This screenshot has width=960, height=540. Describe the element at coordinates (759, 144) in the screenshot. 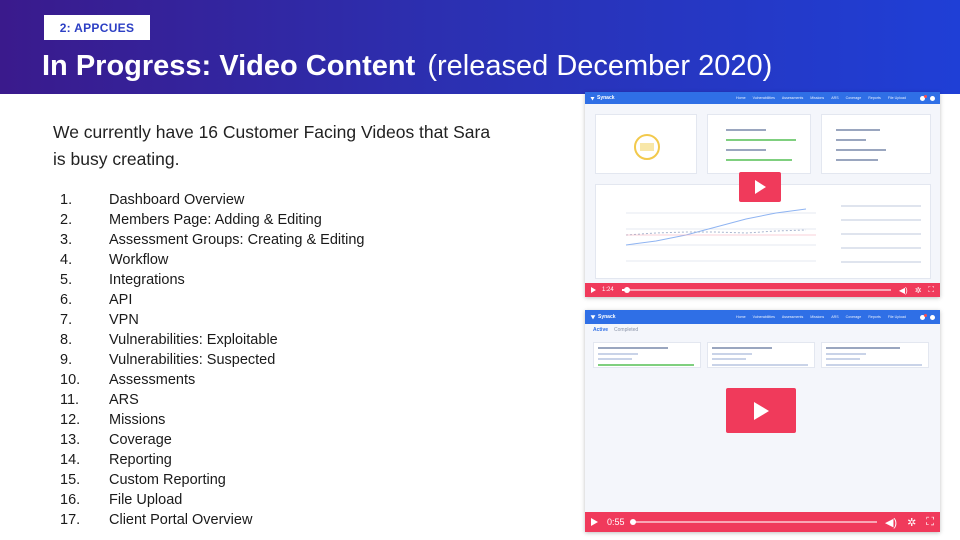

I see `assessment-panel` at that location.